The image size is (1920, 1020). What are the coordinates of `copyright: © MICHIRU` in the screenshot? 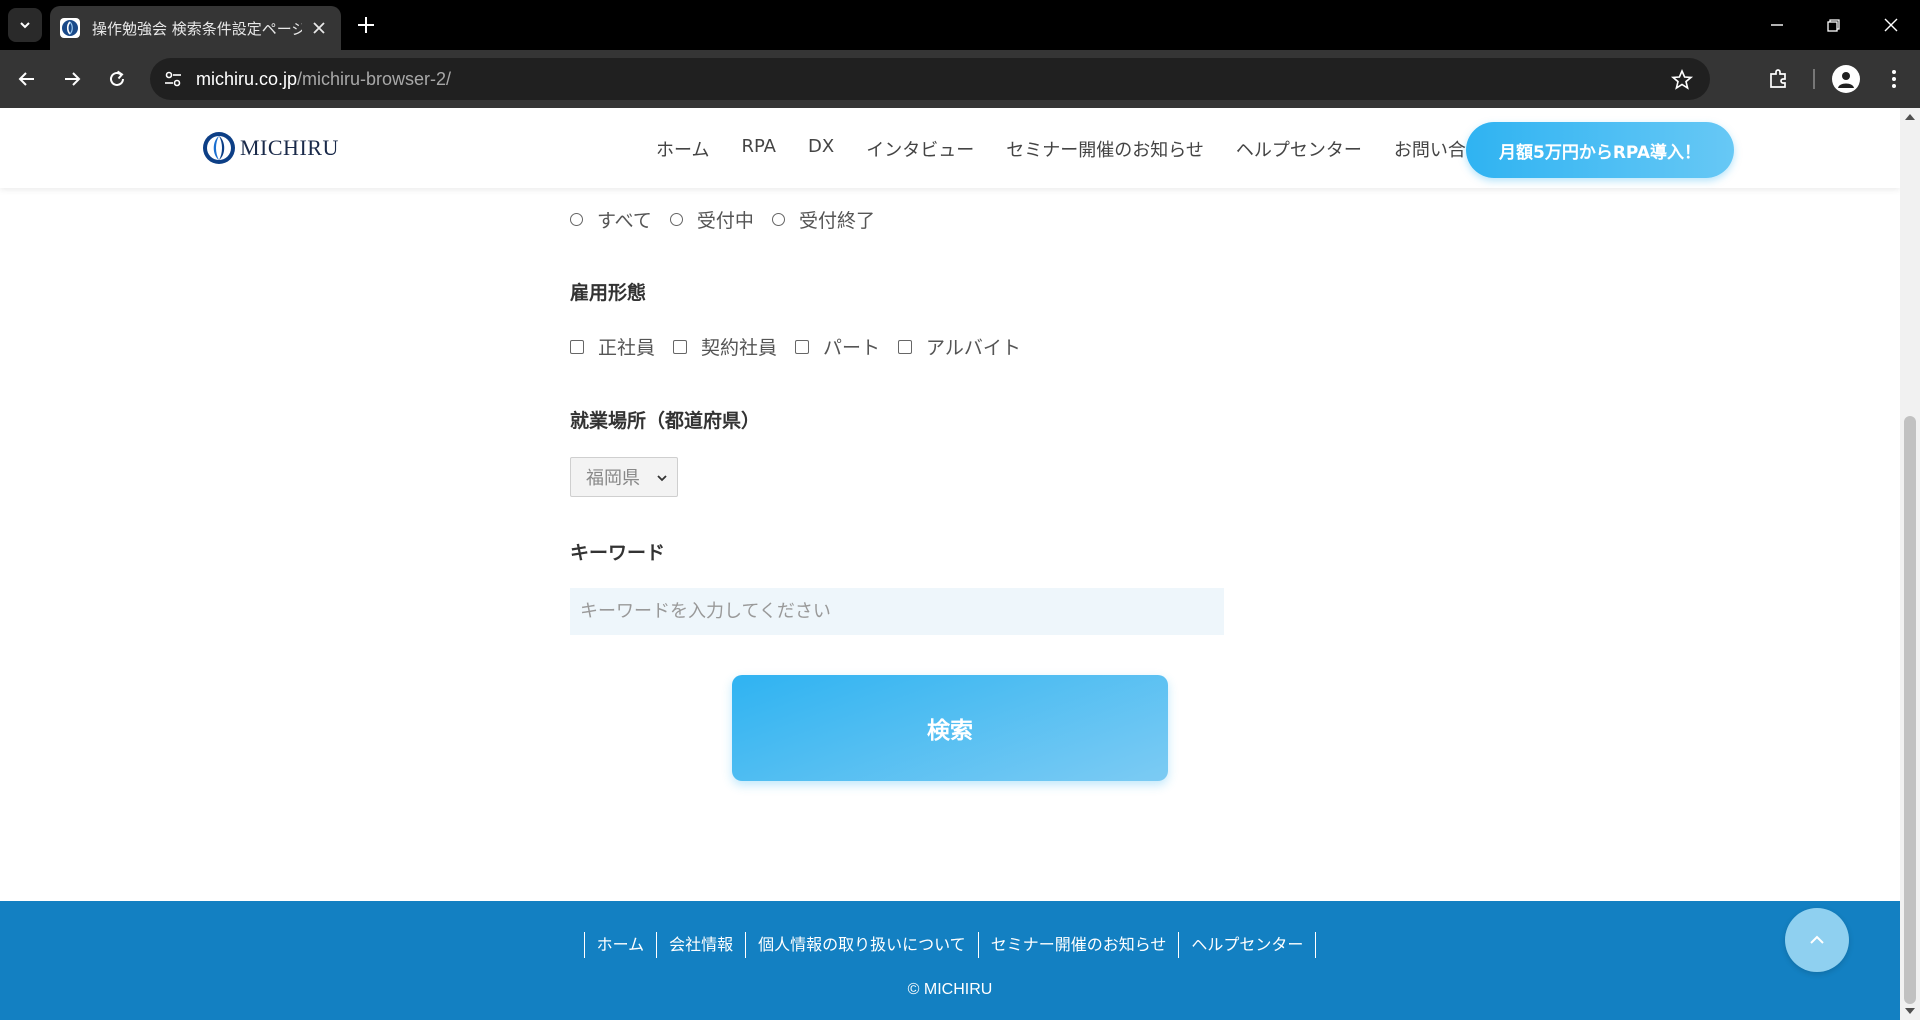 It's located at (950, 989).